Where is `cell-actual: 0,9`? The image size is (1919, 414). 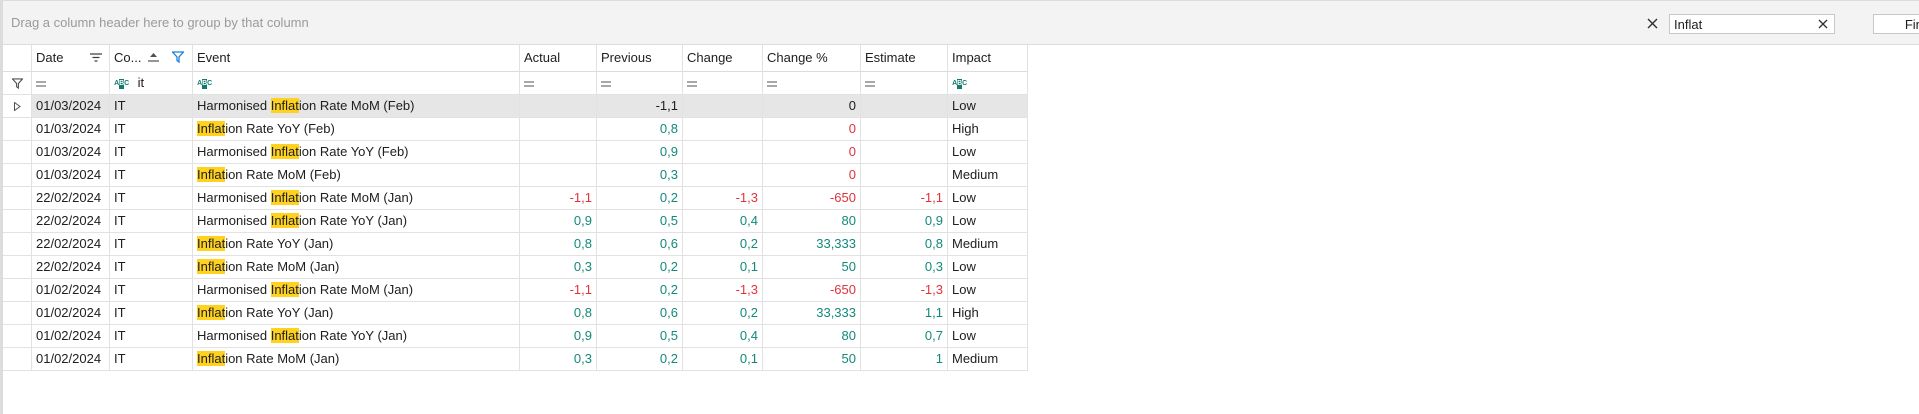
cell-actual: 0,9 is located at coordinates (558, 221).